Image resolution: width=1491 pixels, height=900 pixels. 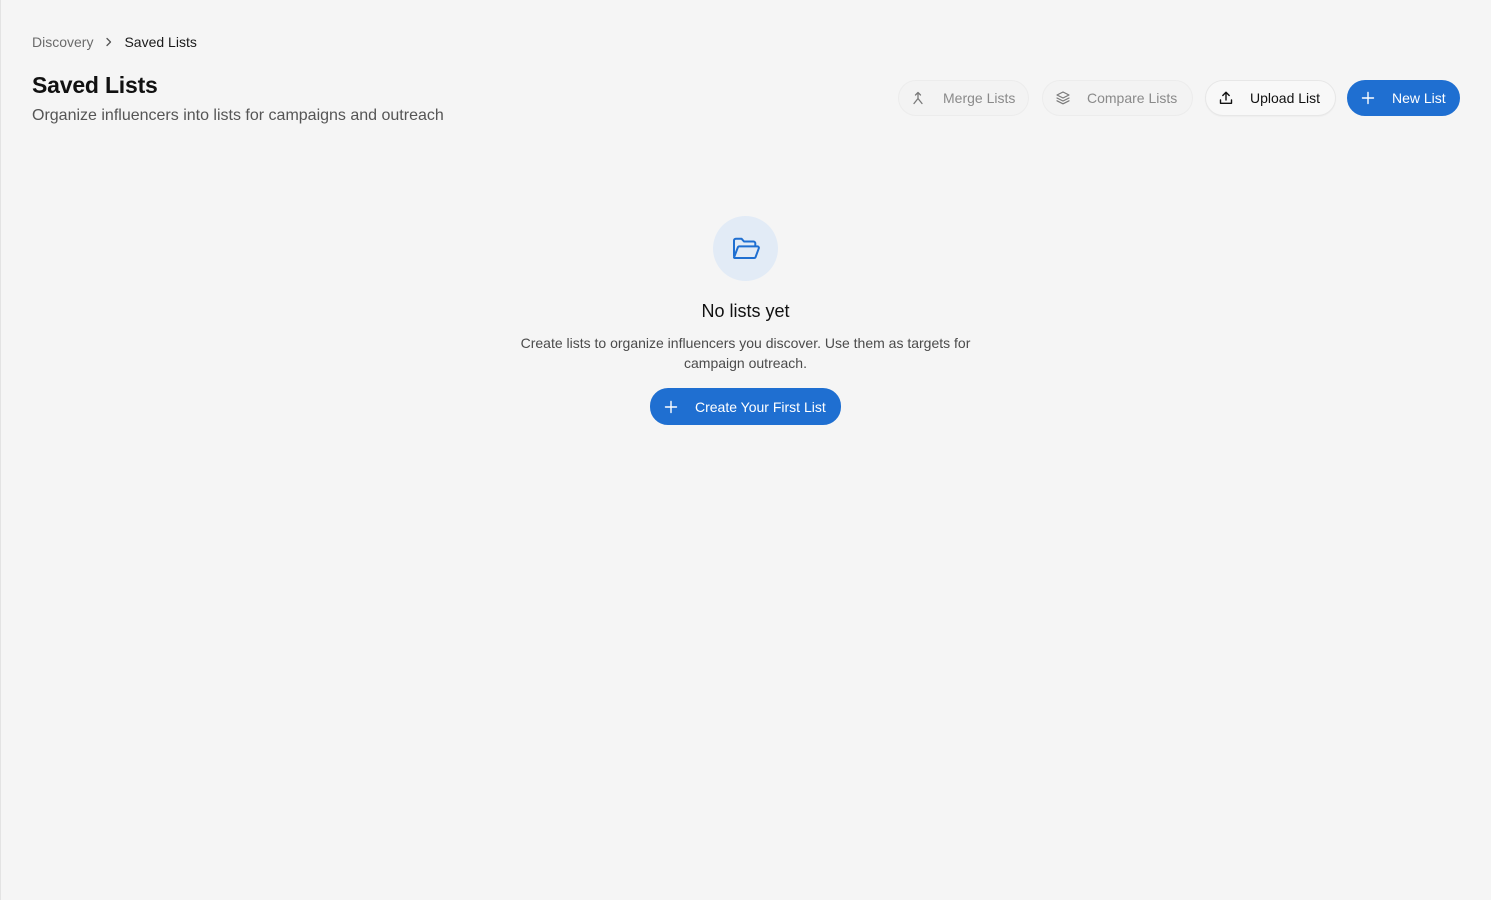 I want to click on compare-lists-button: Compare Lists, so click(x=1117, y=98).